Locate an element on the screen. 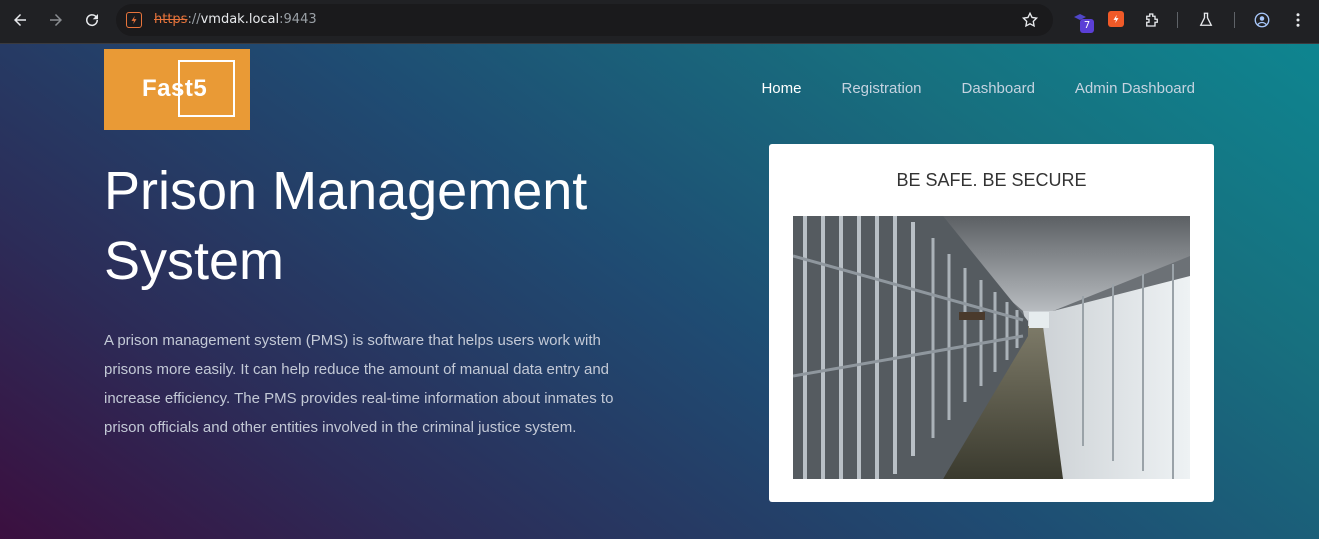  url-text: https://vmdak.local:9443 is located at coordinates (235, 20).